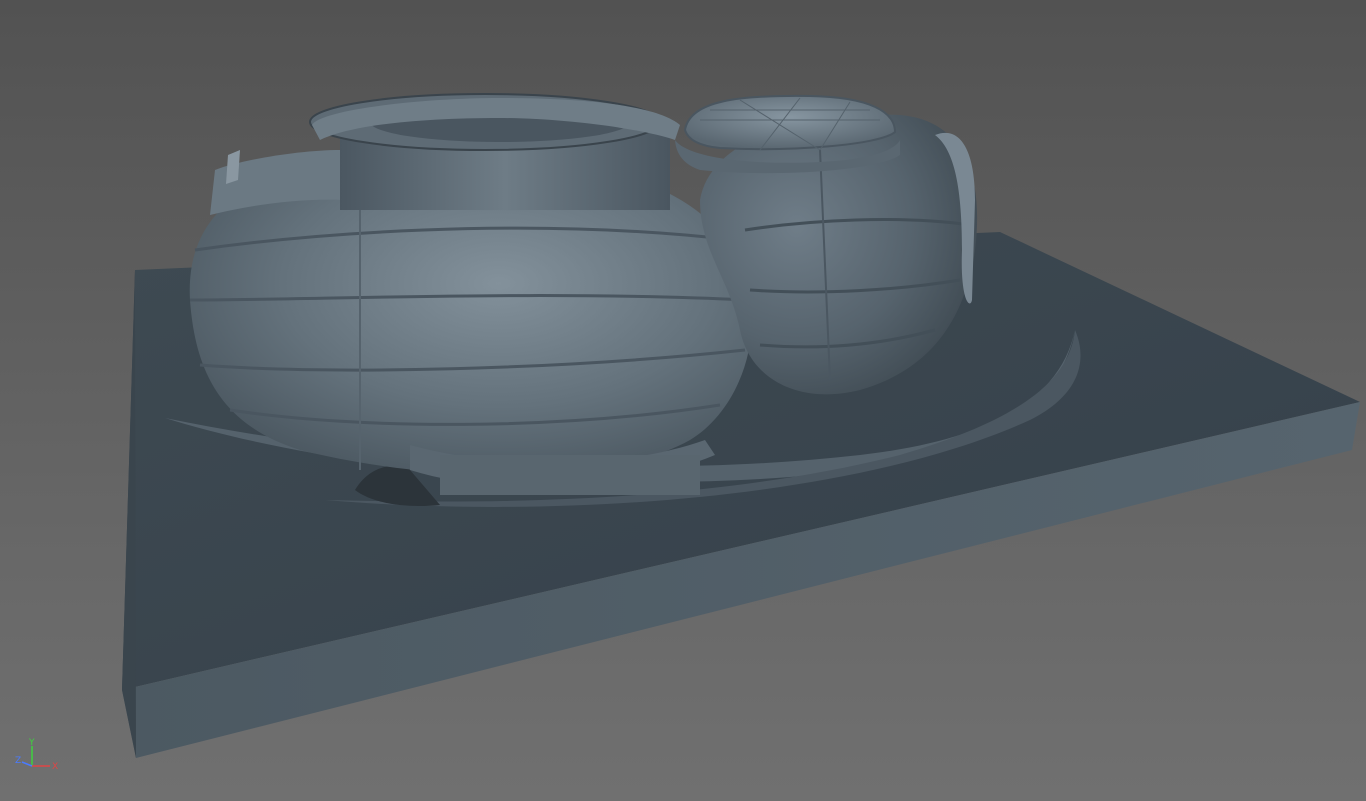 The width and height of the screenshot is (1366, 801). I want to click on y-axis-label: Y, so click(31, 743).